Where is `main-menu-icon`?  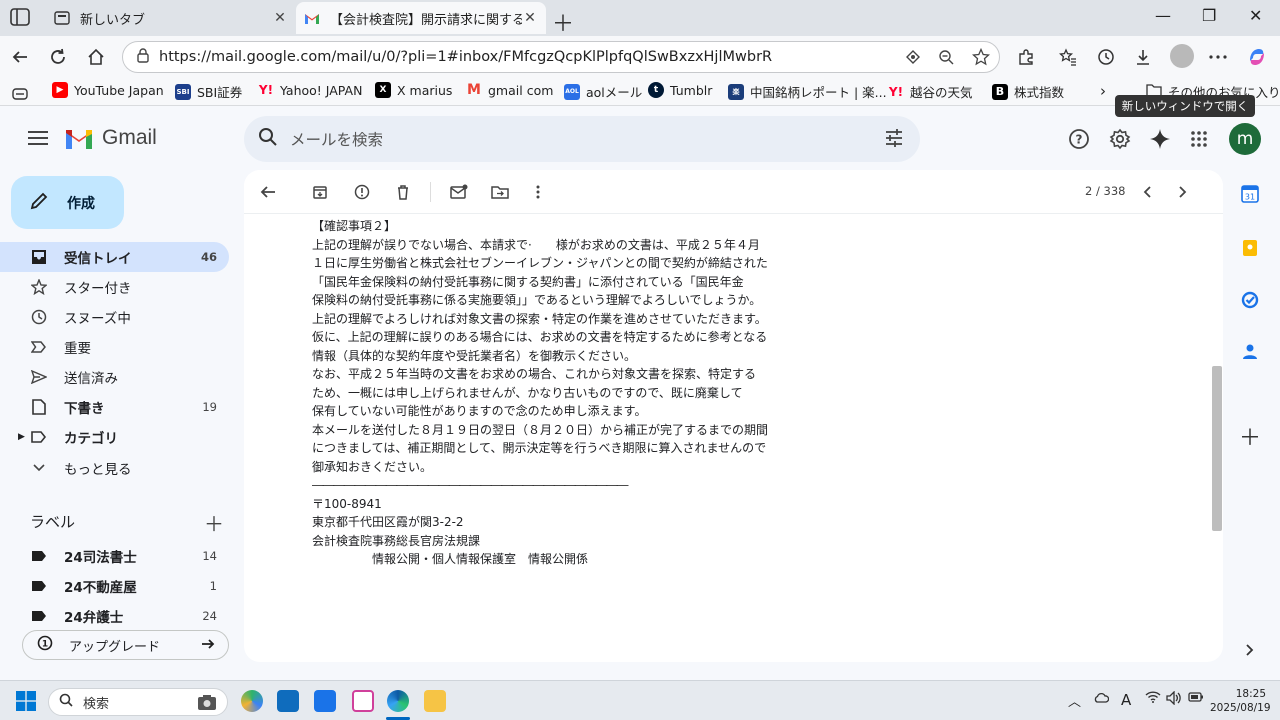 main-menu-icon is located at coordinates (38, 139).